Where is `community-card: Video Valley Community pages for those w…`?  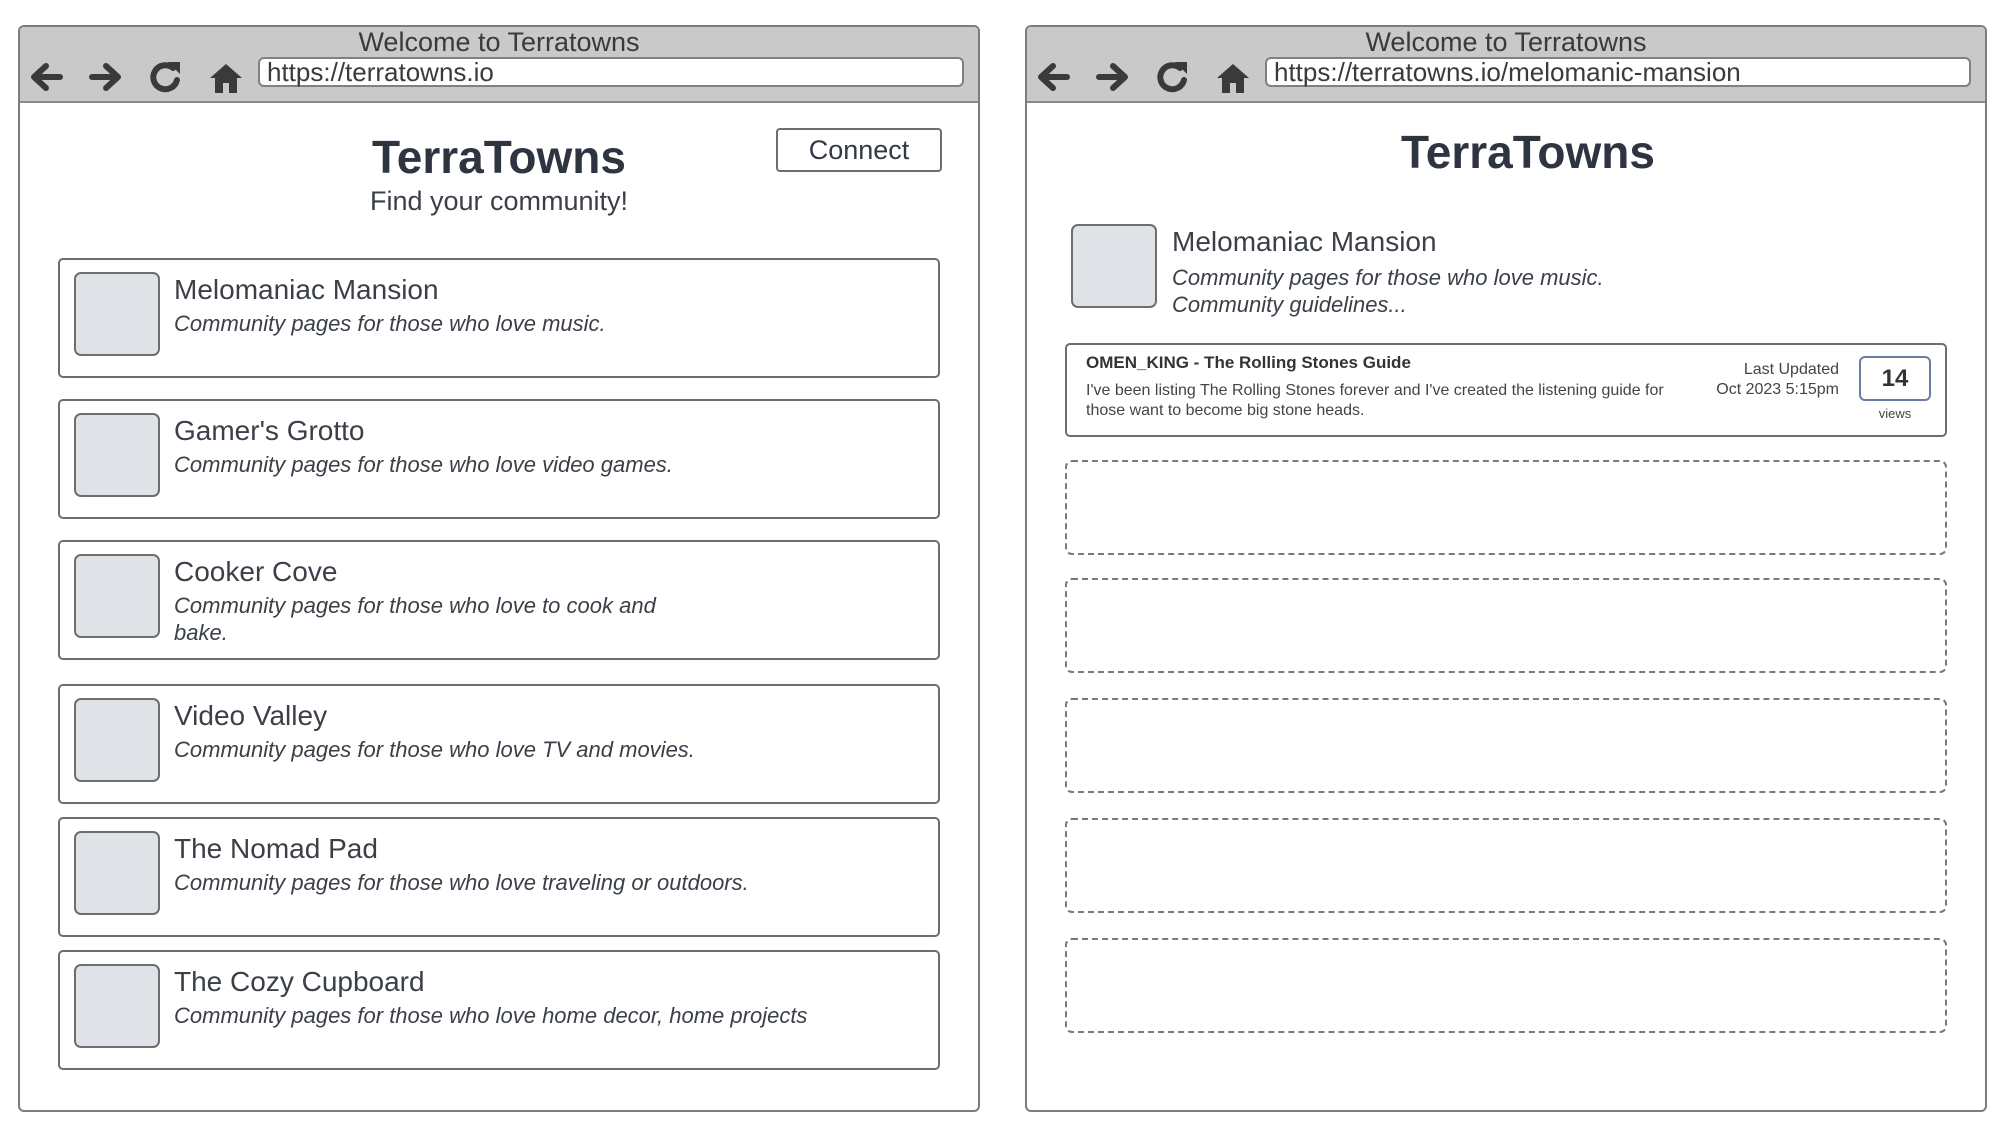
community-card: Video Valley Community pages for those w… is located at coordinates (499, 744).